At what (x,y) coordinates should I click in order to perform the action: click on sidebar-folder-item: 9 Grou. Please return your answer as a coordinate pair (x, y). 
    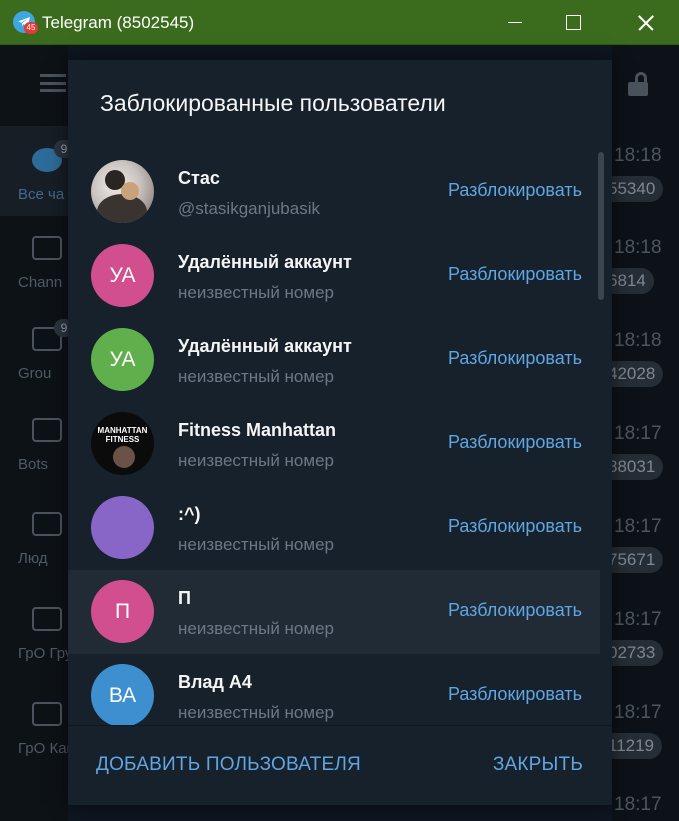
    Looking at the image, I should click on (37, 350).